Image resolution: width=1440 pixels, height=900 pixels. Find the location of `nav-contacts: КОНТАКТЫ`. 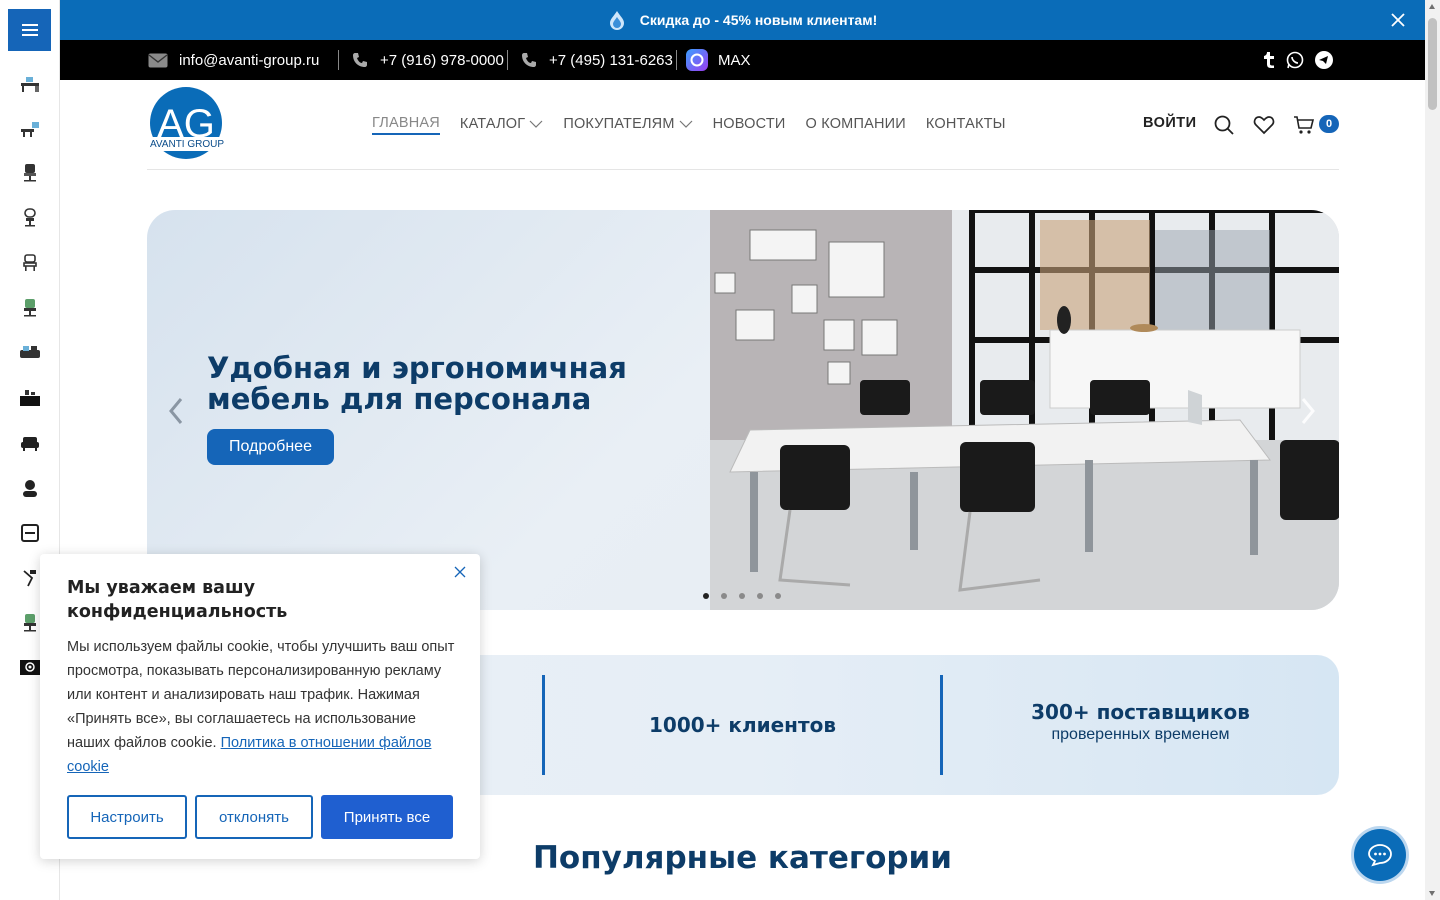

nav-contacts: КОНТАКТЫ is located at coordinates (966, 124).